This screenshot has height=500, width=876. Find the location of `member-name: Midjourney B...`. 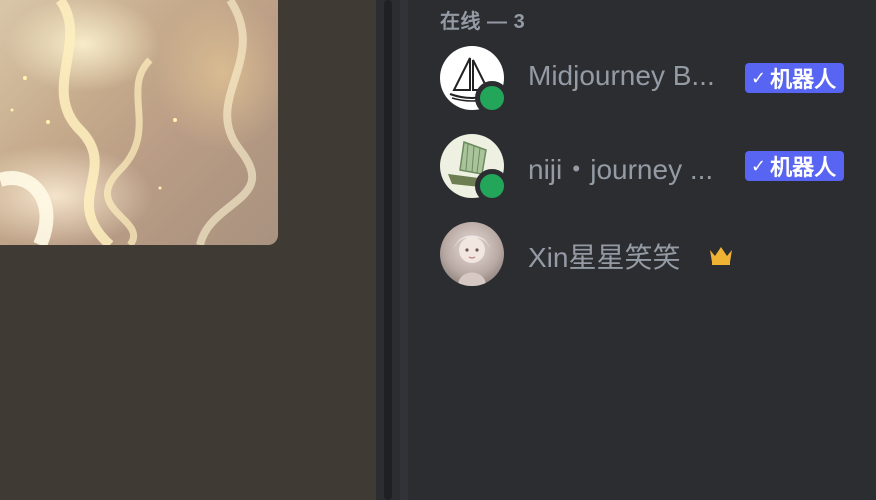

member-name: Midjourney B... is located at coordinates (621, 76).